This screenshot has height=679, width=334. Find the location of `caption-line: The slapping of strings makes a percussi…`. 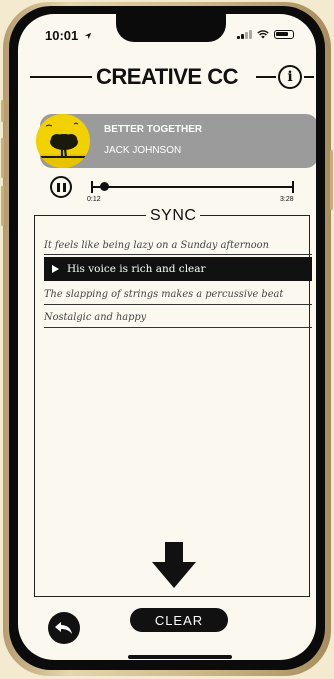

caption-line: The slapping of strings makes a percussi… is located at coordinates (178, 294).